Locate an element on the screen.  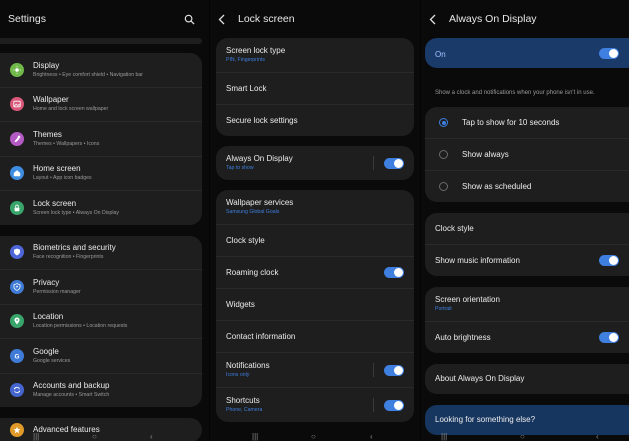
settings-item-subtitle: Google services is located at coordinates (52, 360).